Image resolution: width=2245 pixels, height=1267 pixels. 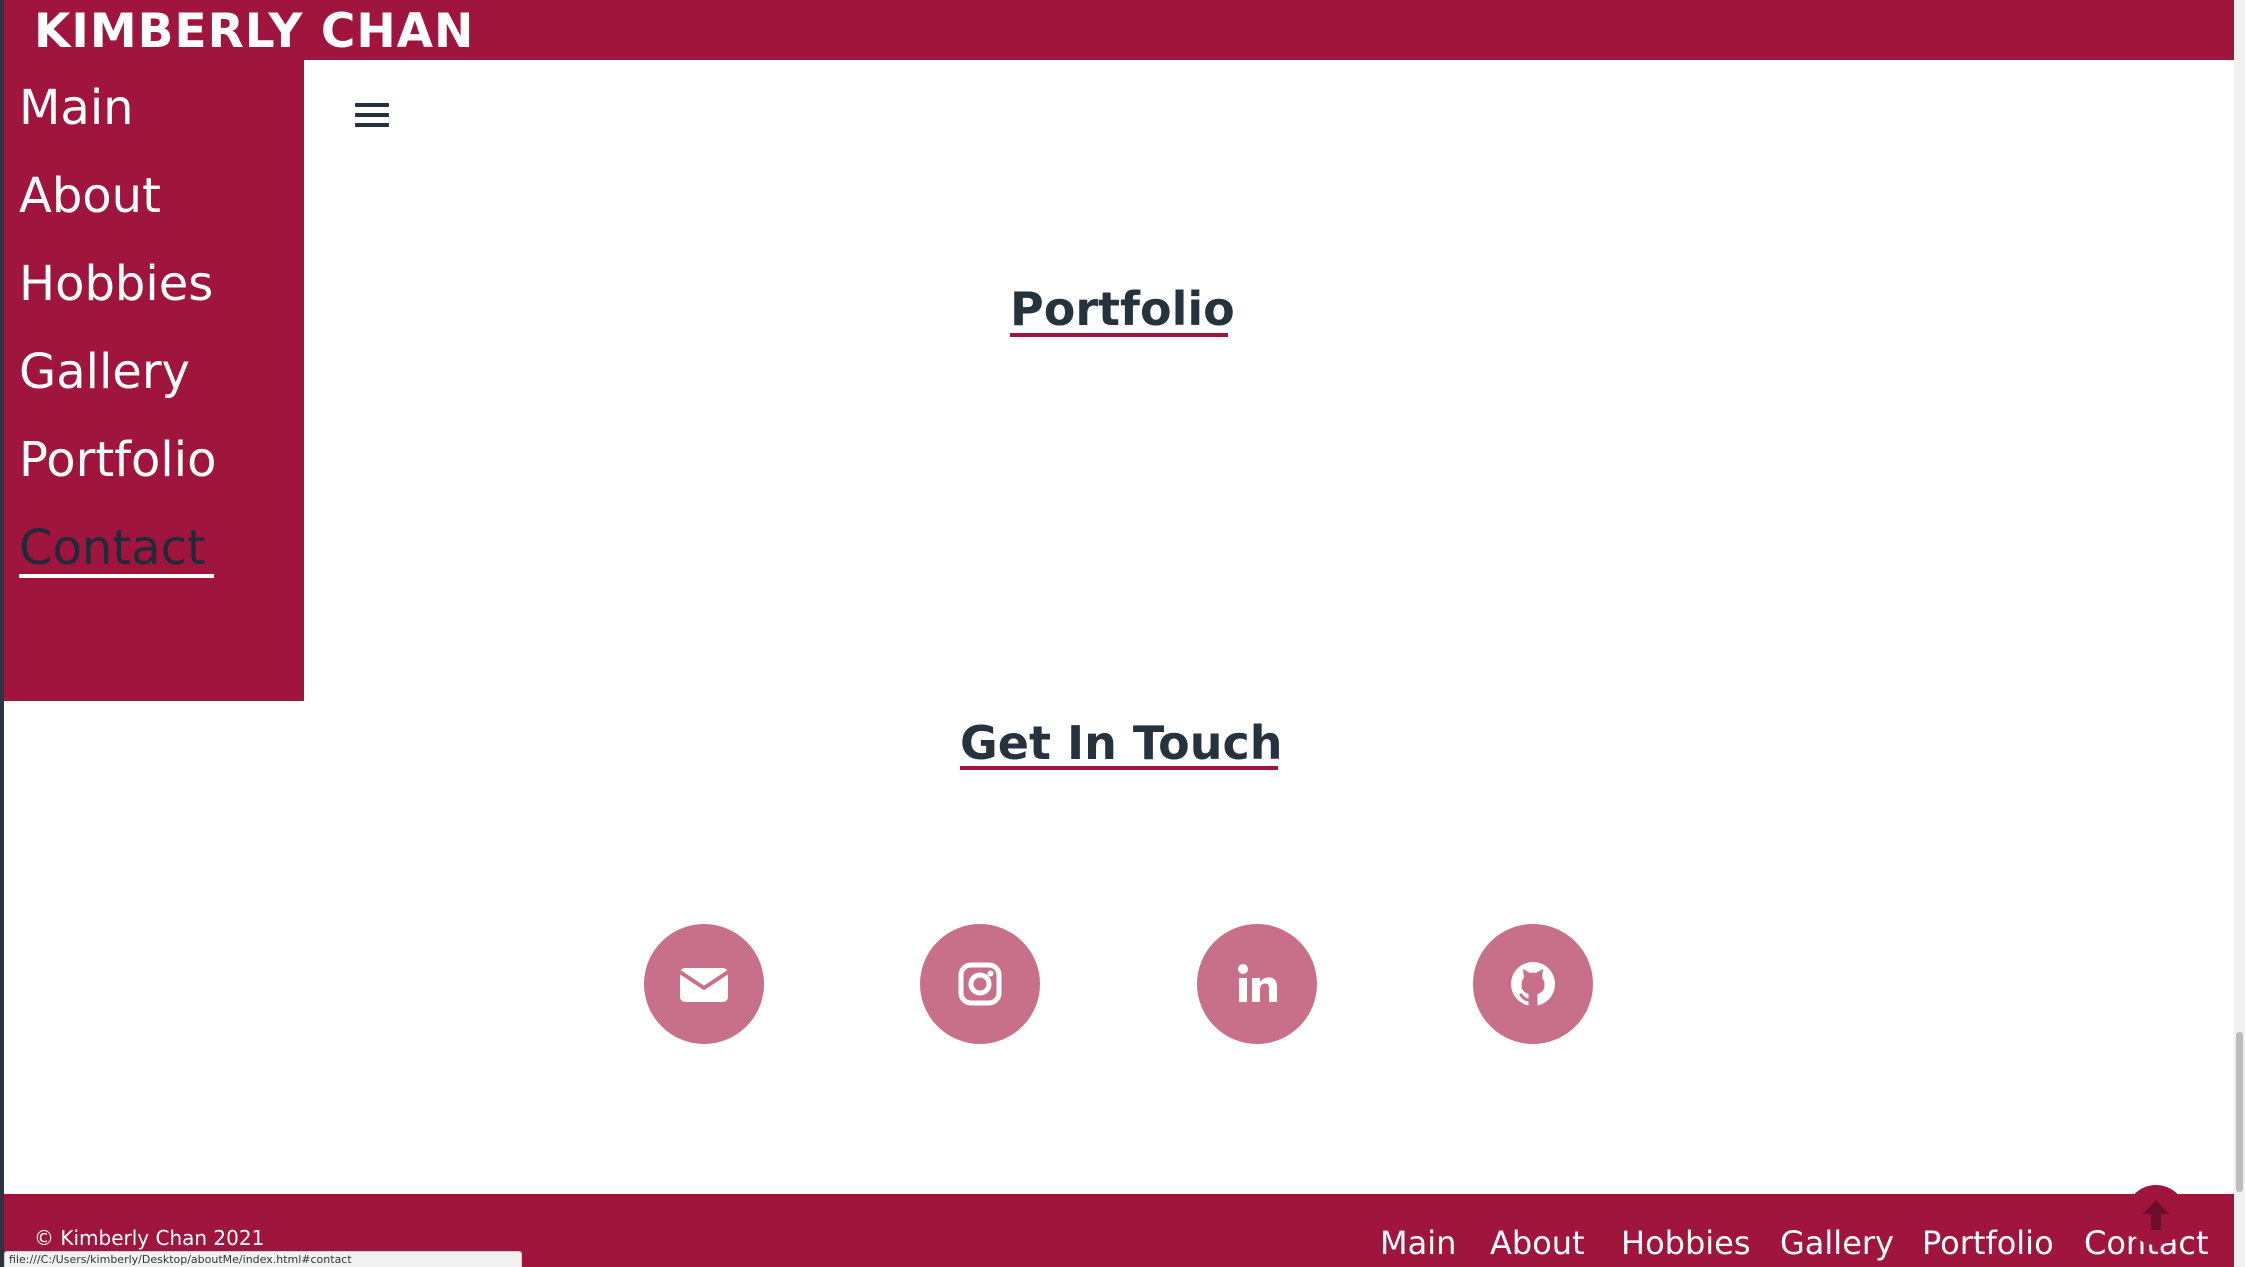 I want to click on linkedin-button, so click(x=1257, y=984).